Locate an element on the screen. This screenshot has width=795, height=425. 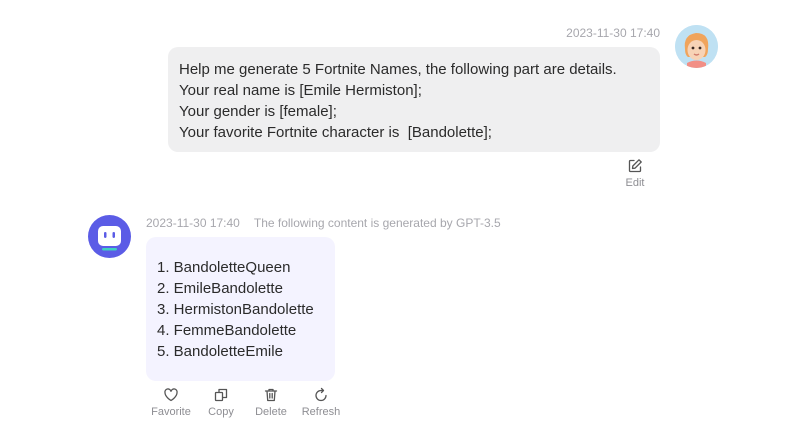
refresh-icon is located at coordinates (321, 395).